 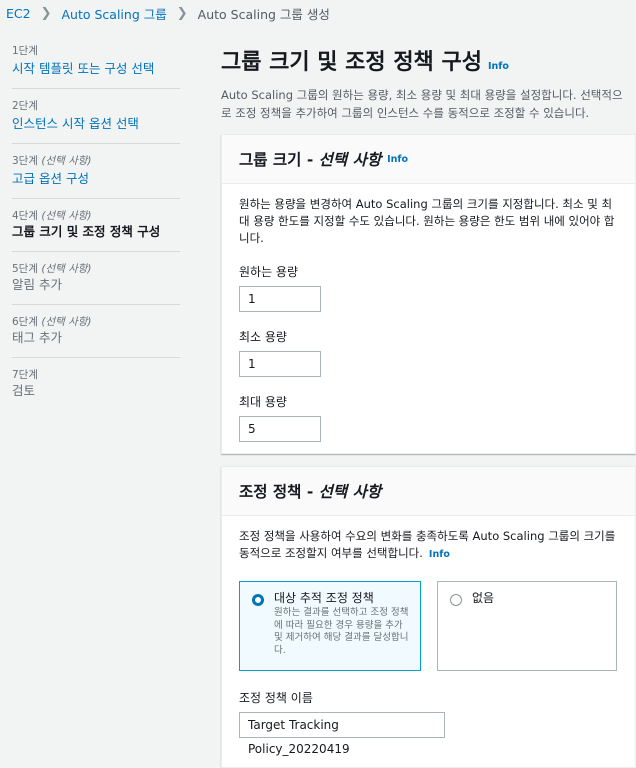 I want to click on breadcrumb-auto-scaling-groups: Auto Scaling 그룹, so click(x=114, y=13).